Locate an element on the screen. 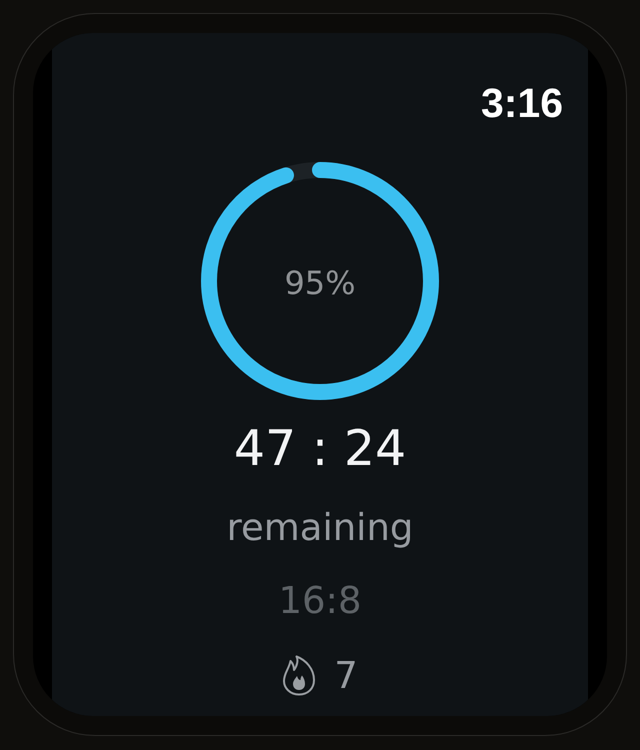 The height and width of the screenshot is (750, 640). remaining-label: remaining is located at coordinates (320, 527).